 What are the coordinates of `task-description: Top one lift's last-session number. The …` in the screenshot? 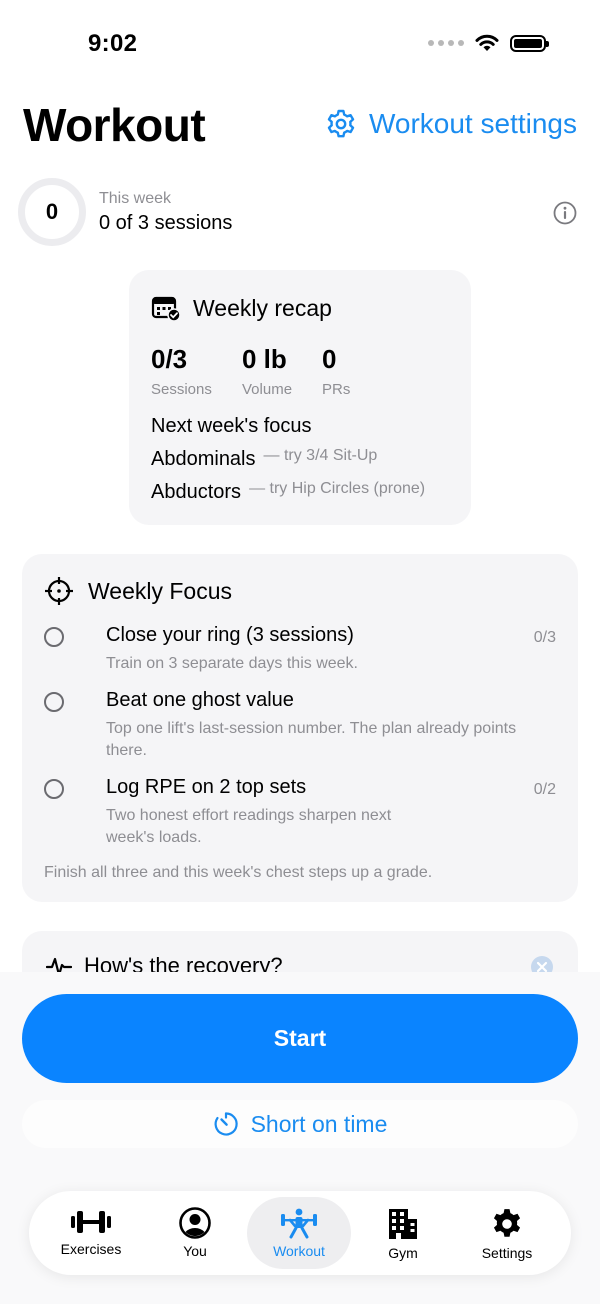 It's located at (311, 739).